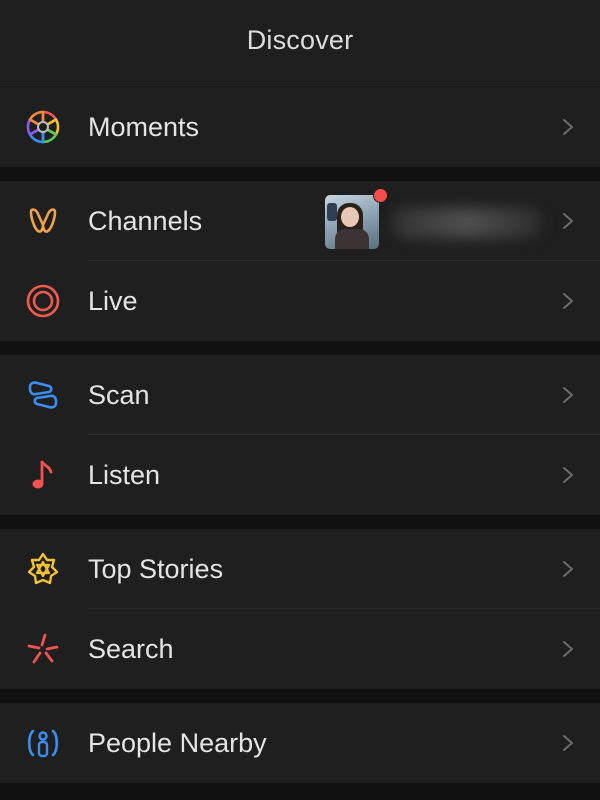  What do you see at coordinates (156, 568) in the screenshot?
I see `menu-item-label: Top Stories` at bounding box center [156, 568].